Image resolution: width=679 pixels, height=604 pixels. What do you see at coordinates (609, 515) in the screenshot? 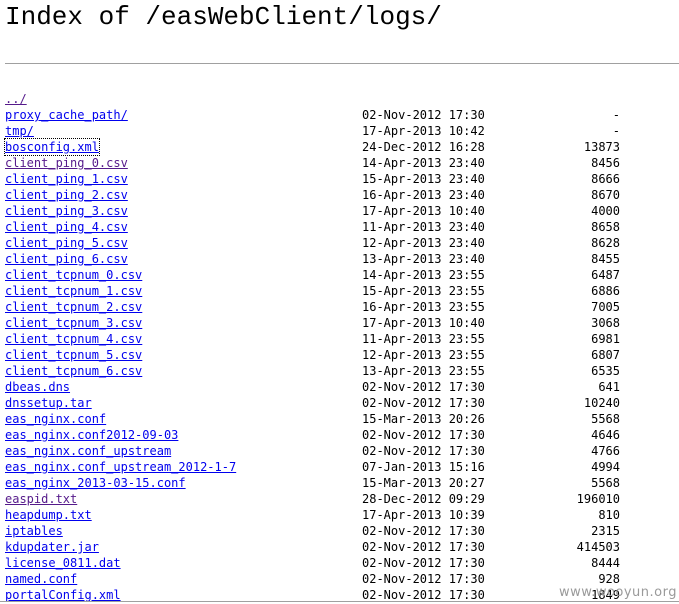
I see `file-size: 810` at bounding box center [609, 515].